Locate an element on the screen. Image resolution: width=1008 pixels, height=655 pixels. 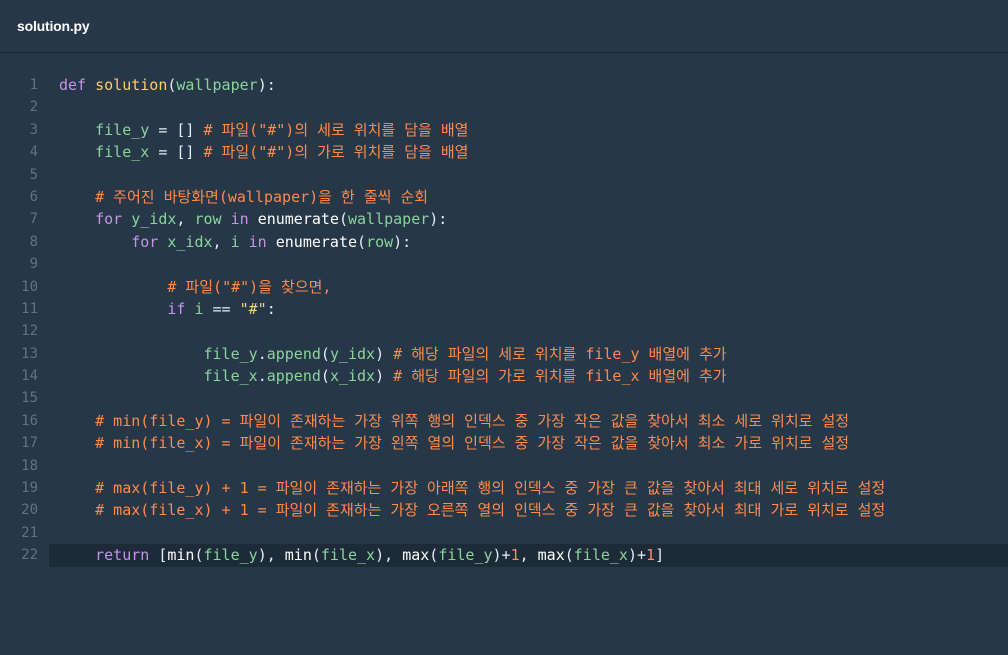
code-line: 9 is located at coordinates (504, 264).